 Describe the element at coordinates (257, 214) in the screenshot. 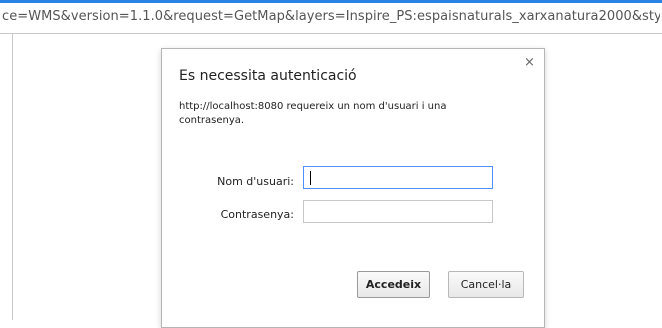

I see `password-label: Contrasenya:` at that location.